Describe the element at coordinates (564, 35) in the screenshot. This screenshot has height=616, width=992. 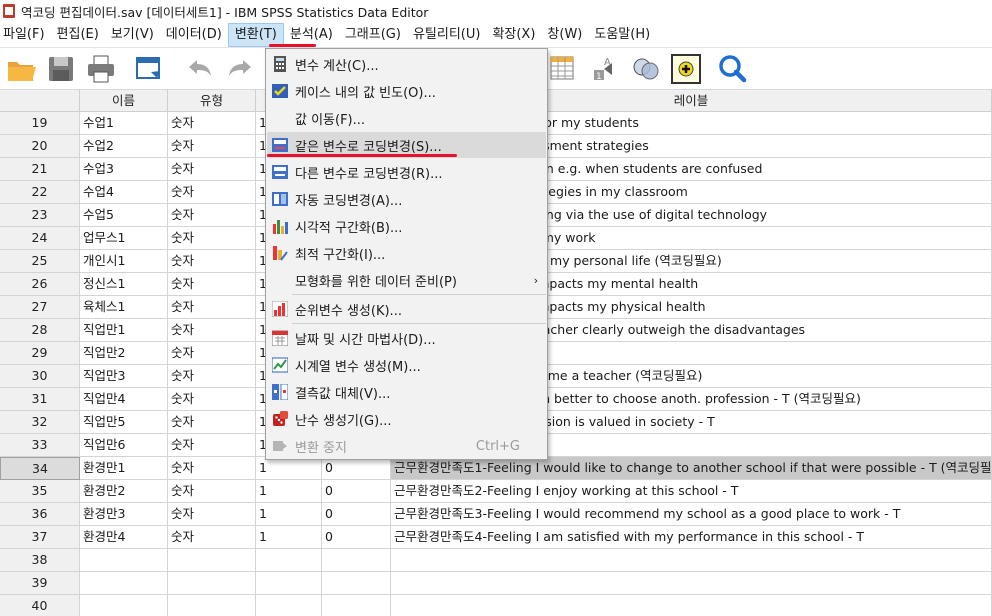
I see `menu-window: 창(W)` at that location.